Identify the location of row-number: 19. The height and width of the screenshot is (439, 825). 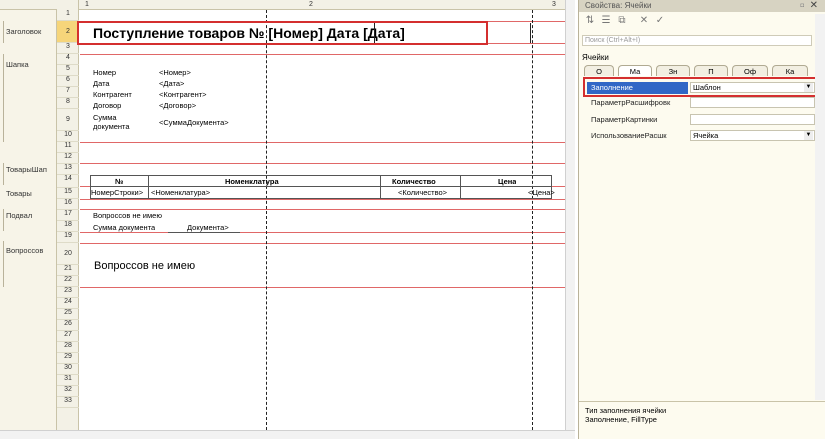
(68, 237).